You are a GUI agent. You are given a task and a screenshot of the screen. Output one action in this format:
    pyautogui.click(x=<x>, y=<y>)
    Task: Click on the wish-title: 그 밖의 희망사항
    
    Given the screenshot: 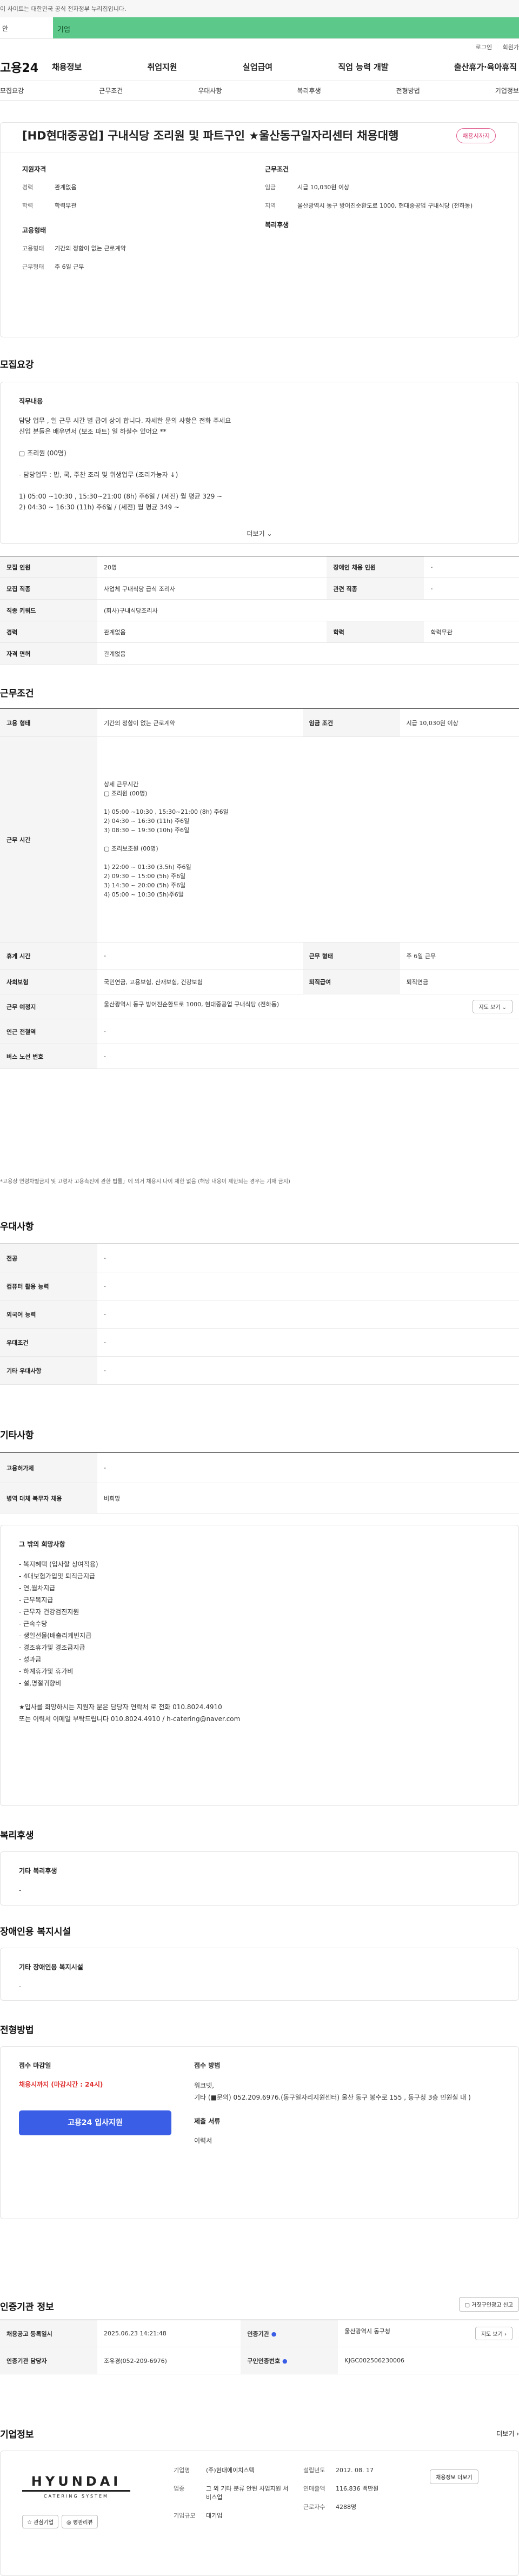 What is the action you would take?
    pyautogui.click(x=42, y=1544)
    